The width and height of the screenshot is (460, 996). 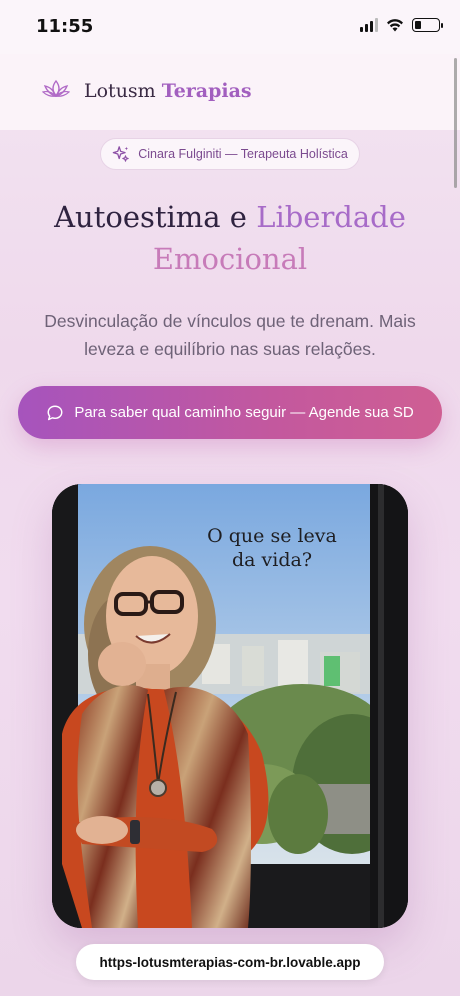 What do you see at coordinates (55, 412) in the screenshot?
I see `chat-bubble-icon` at bounding box center [55, 412].